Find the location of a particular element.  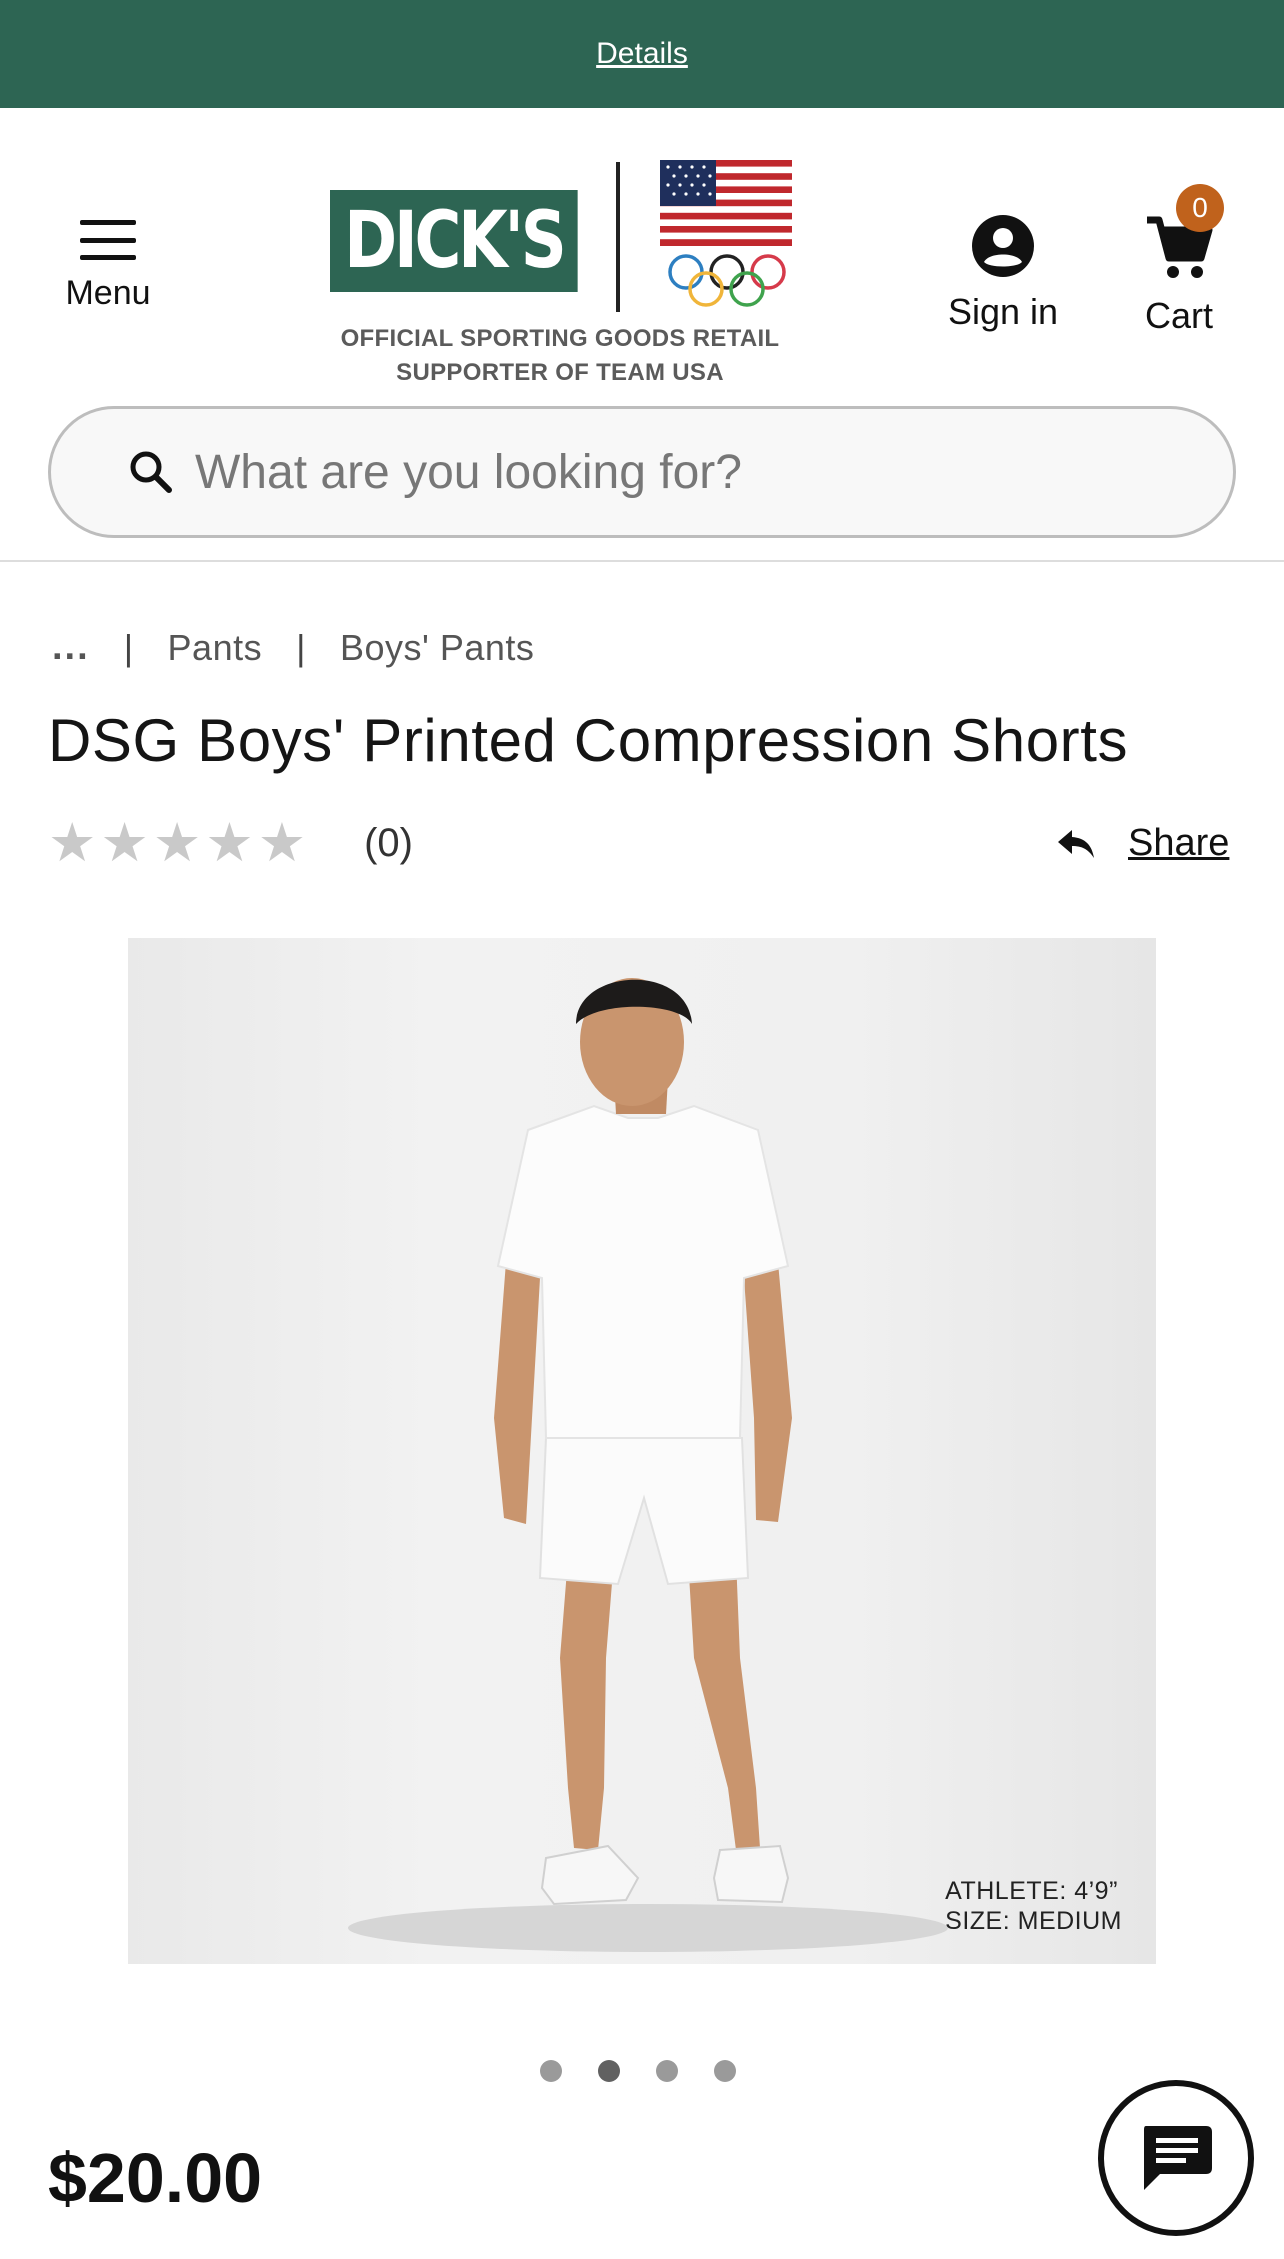

share-arrow-icon is located at coordinates (1076, 843).